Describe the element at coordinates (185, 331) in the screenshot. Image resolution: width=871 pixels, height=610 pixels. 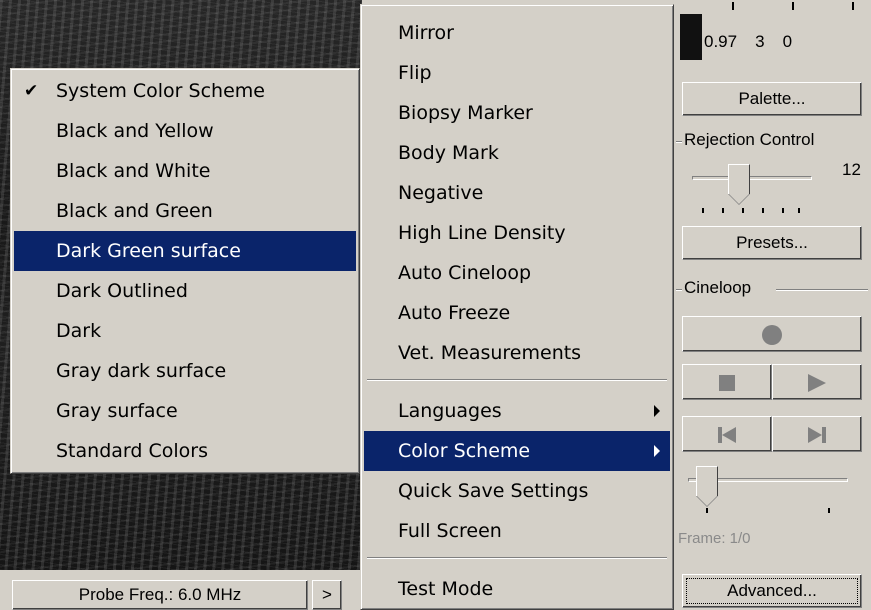
I see `color-item-dark: Dark` at that location.